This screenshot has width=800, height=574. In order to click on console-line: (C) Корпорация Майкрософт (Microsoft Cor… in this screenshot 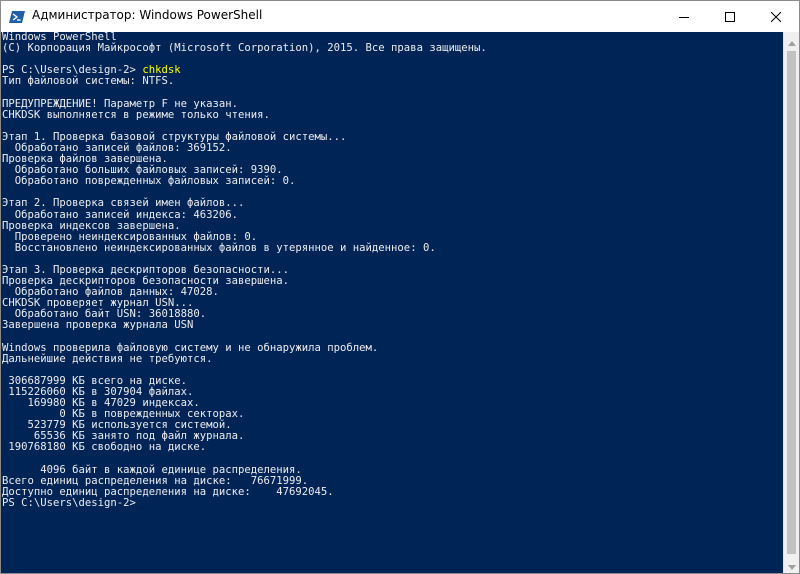, I will do `click(244, 48)`.